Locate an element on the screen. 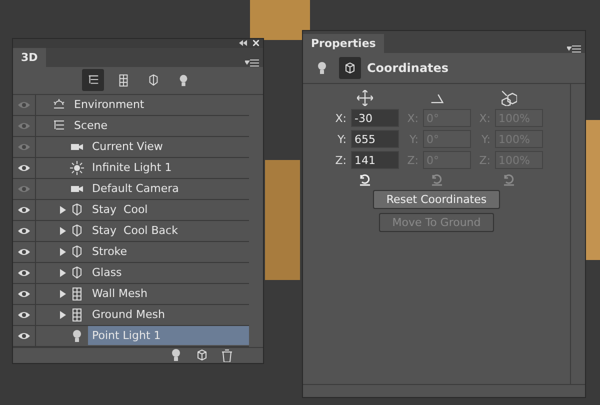 The image size is (600, 405). panel-tab: 3D is located at coordinates (29, 57).